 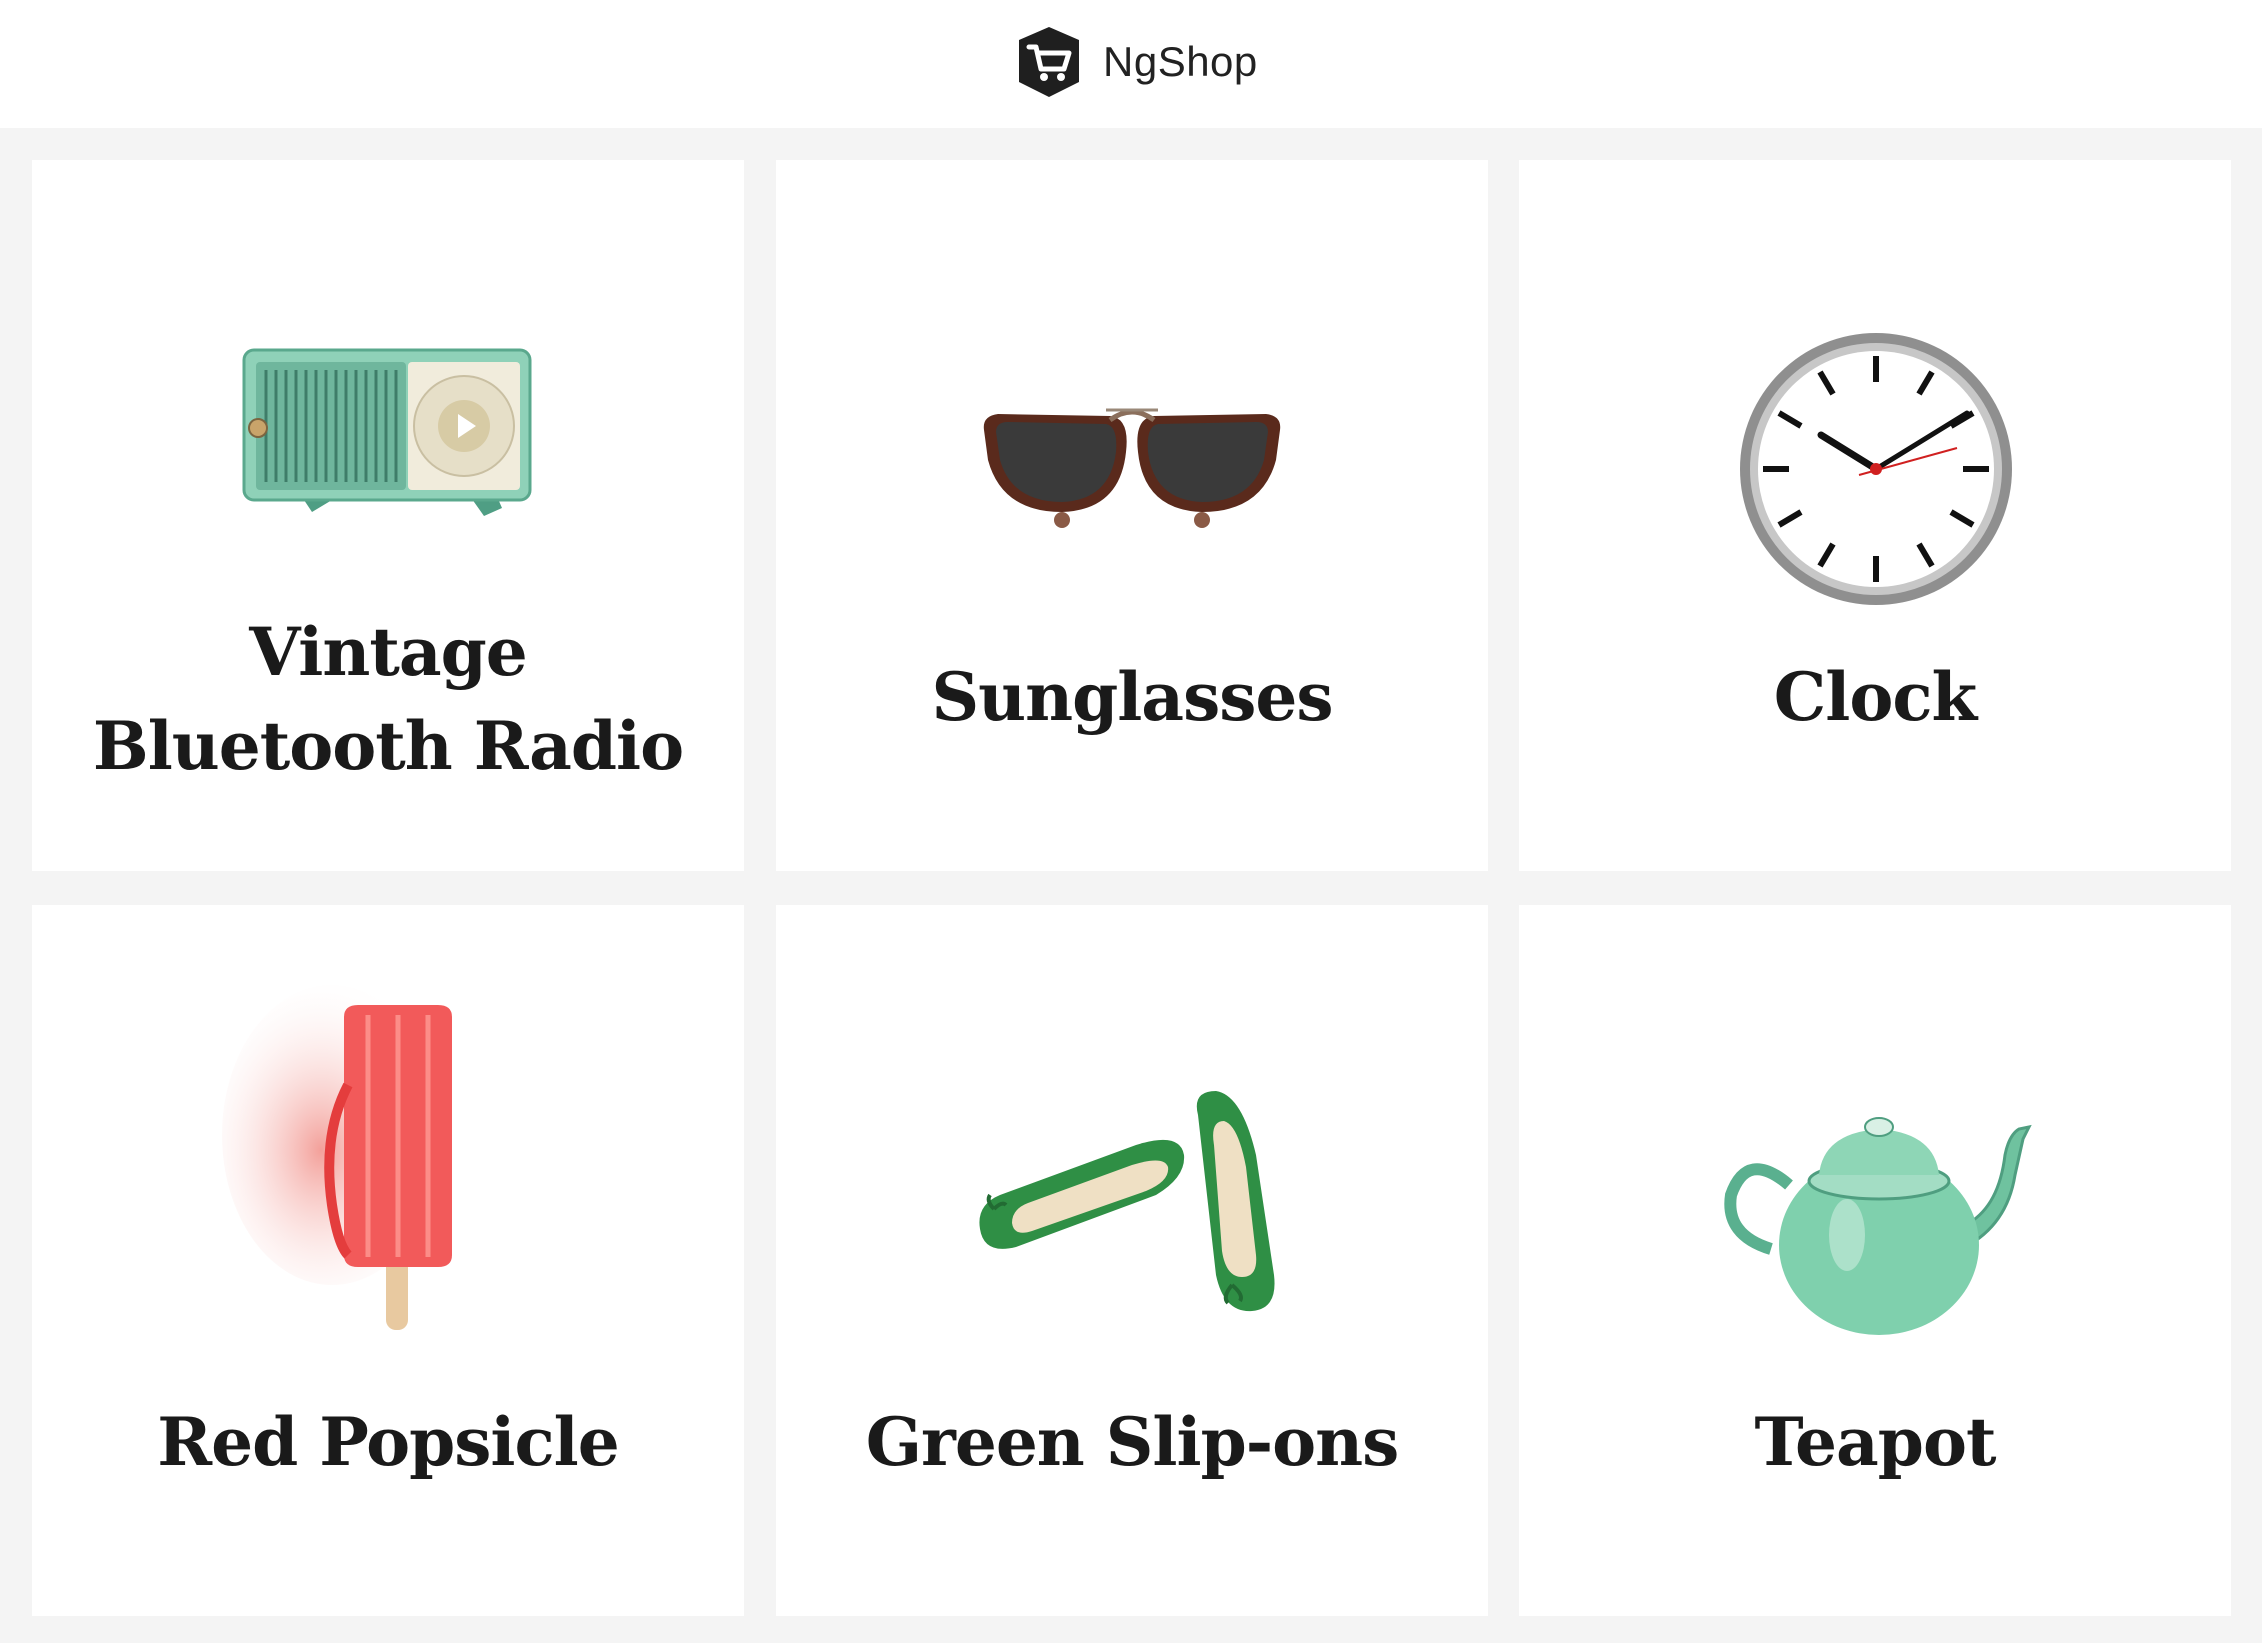 I want to click on product-card-teapot: Teapot, so click(x=1875, y=1260).